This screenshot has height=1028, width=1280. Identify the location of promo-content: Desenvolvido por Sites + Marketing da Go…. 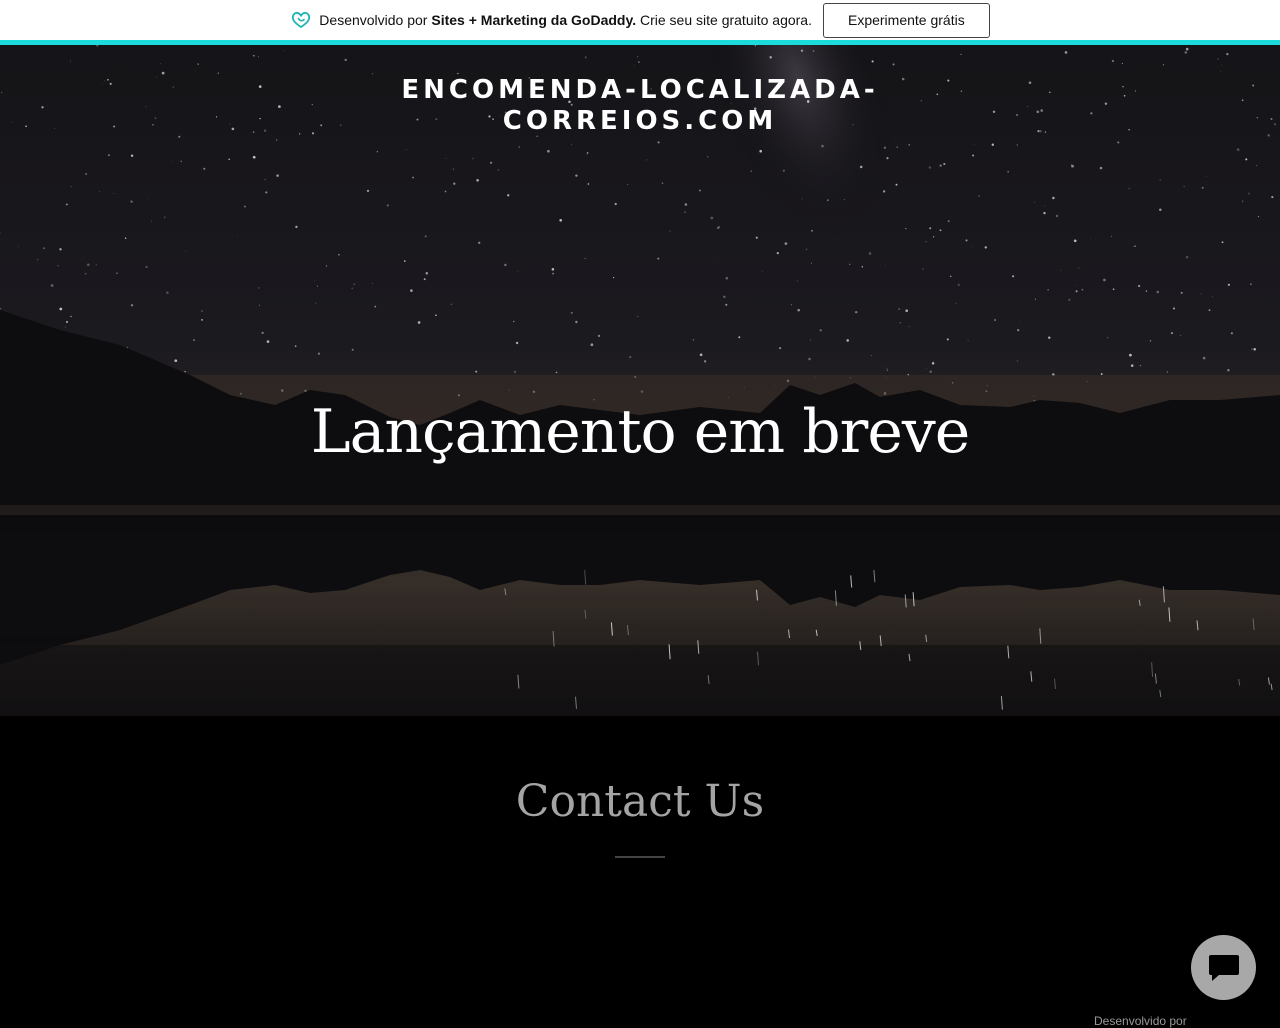
(639, 20).